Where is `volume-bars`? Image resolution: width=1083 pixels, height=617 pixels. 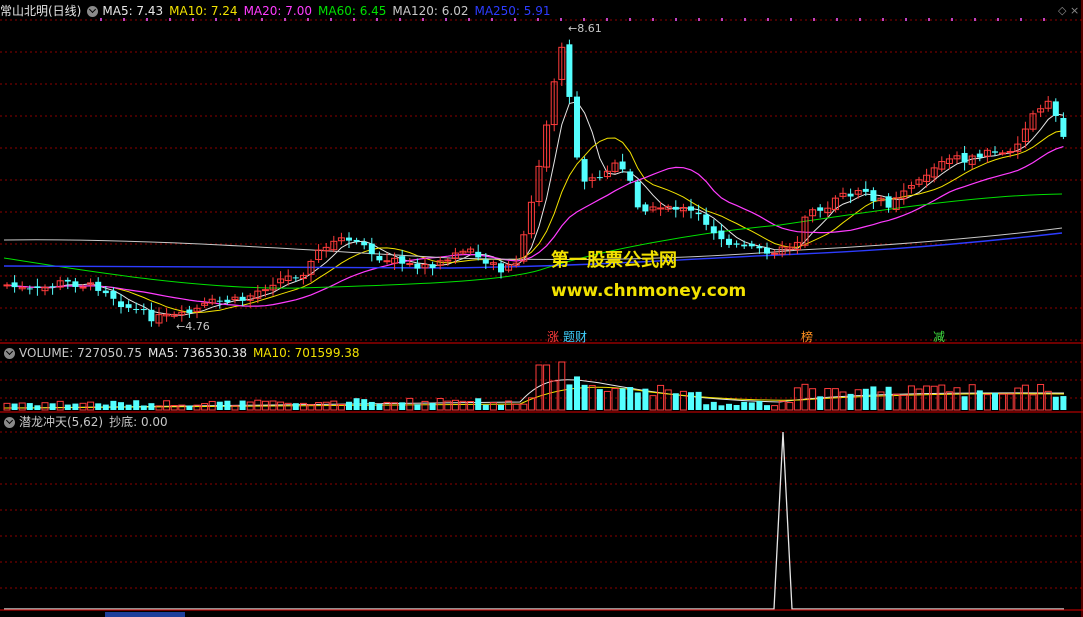 volume-bars is located at coordinates (535, 386).